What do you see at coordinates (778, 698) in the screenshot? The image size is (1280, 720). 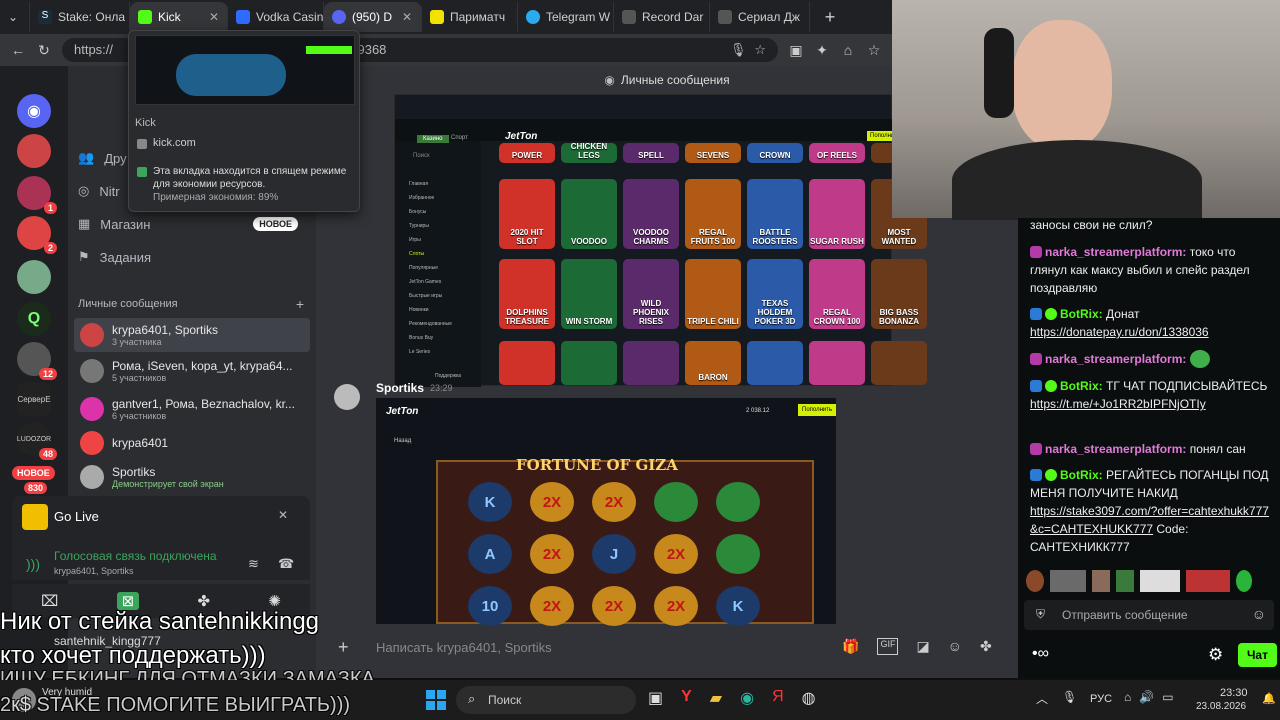 I see `yandex-browser-icon: Я` at bounding box center [778, 698].